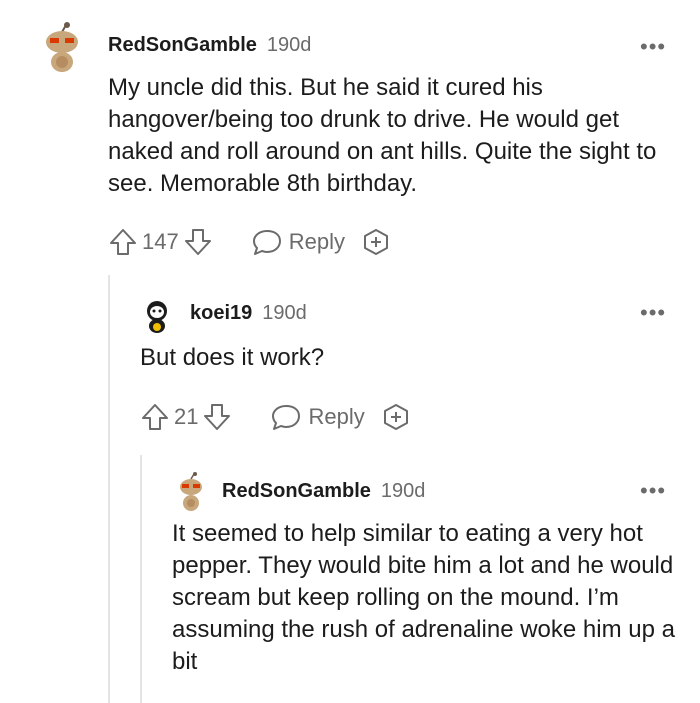 The height and width of the screenshot is (703, 700). I want to click on vote-count: 147, so click(160, 241).